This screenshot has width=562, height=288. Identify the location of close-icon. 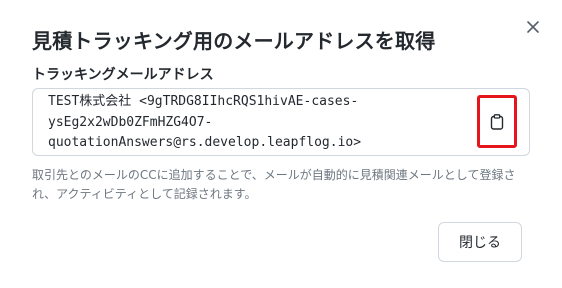
(533, 27).